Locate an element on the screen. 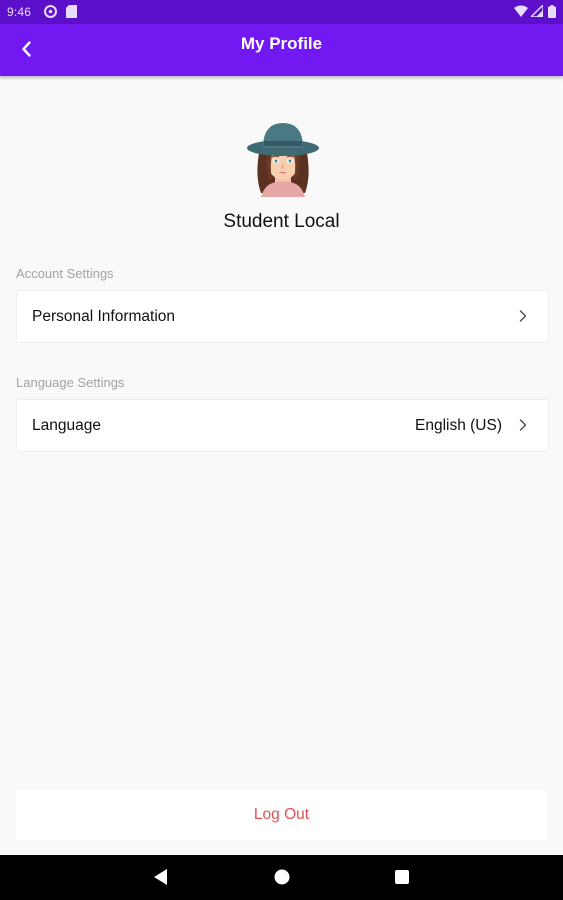 Image resolution: width=563 pixels, height=900 pixels. status-bar: 9:46 is located at coordinates (281, 12).